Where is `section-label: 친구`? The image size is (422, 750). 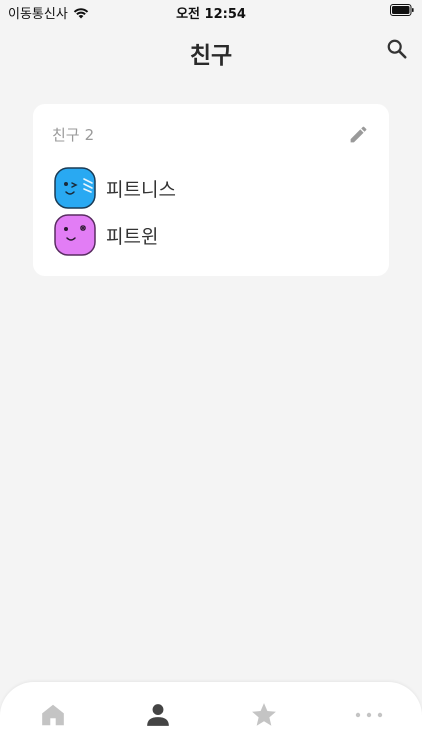 section-label: 친구 is located at coordinates (66, 135).